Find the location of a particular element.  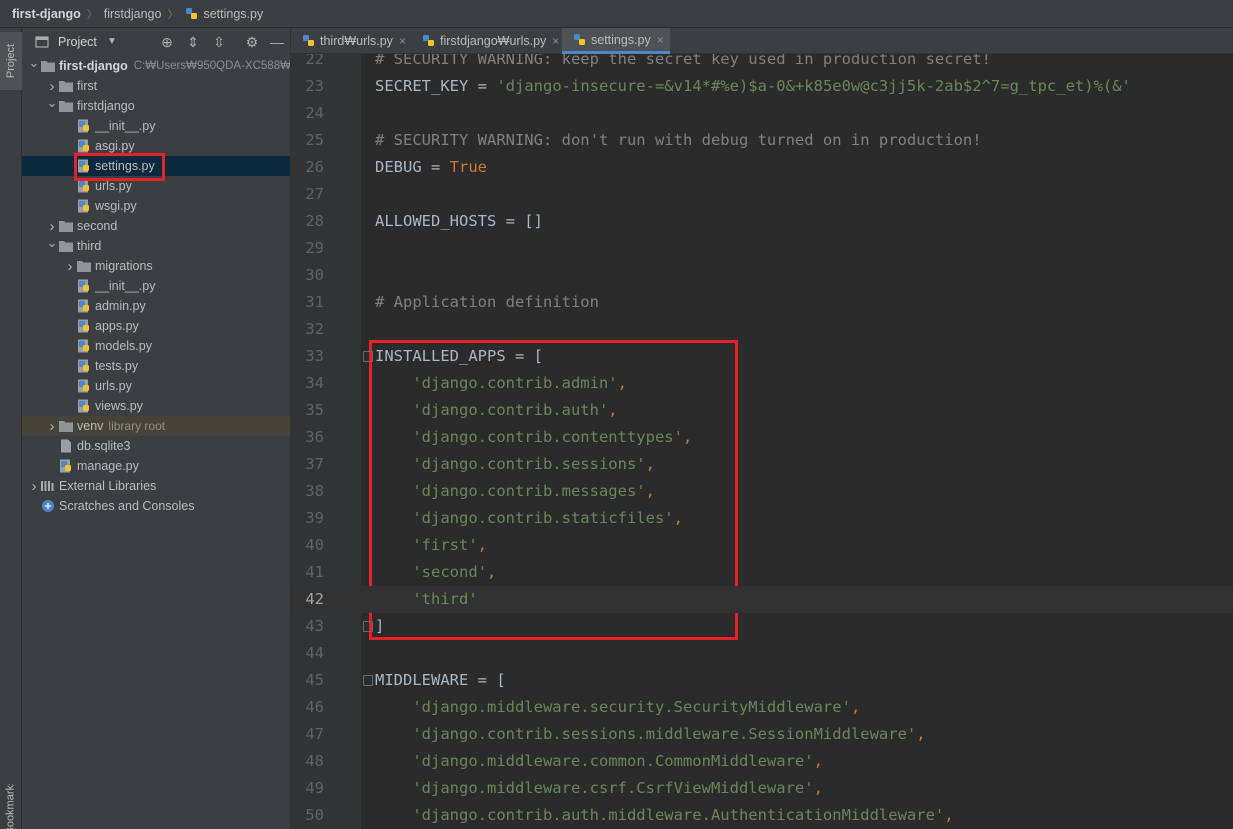

tree-item-label: migrations is located at coordinates (124, 266).